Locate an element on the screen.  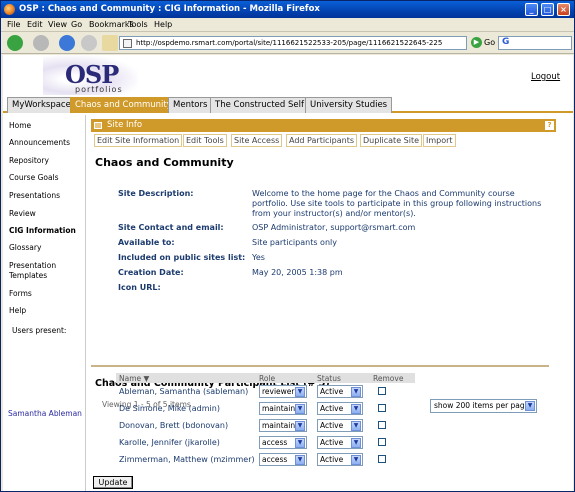
role-cell: reviewer ▼ is located at coordinates (285, 391).